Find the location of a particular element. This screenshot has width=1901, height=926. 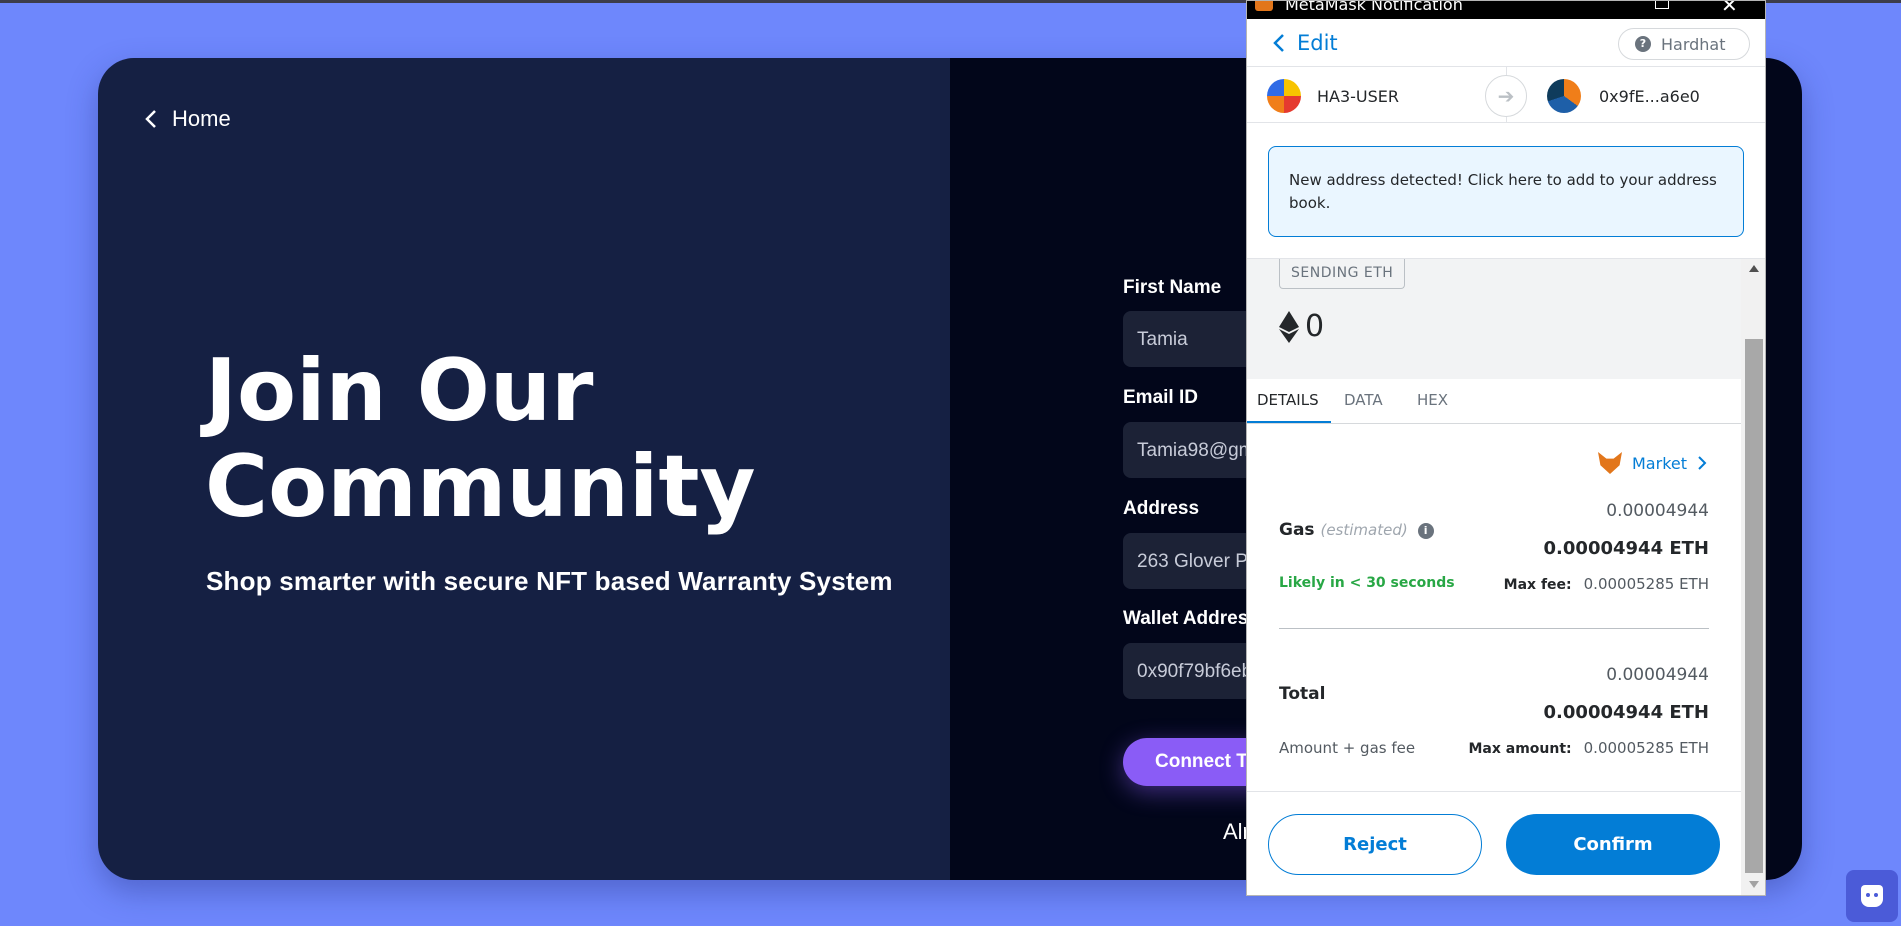

network-name: Hardhat is located at coordinates (1693, 44).